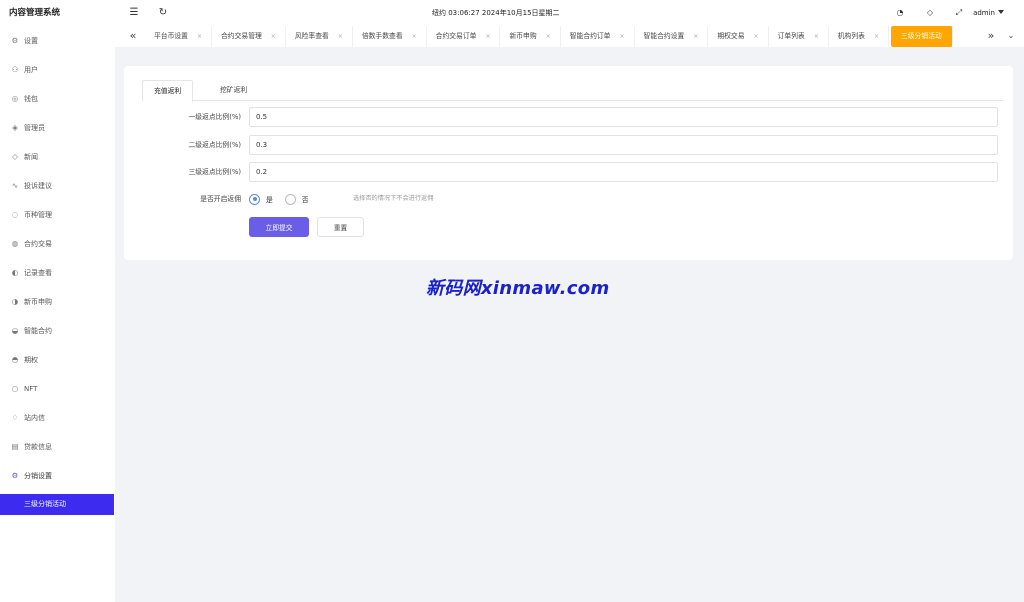 Image resolution: width=1024 pixels, height=602 pixels. What do you see at coordinates (15, 417) in the screenshot?
I see `bell-icon: ♢` at bounding box center [15, 417].